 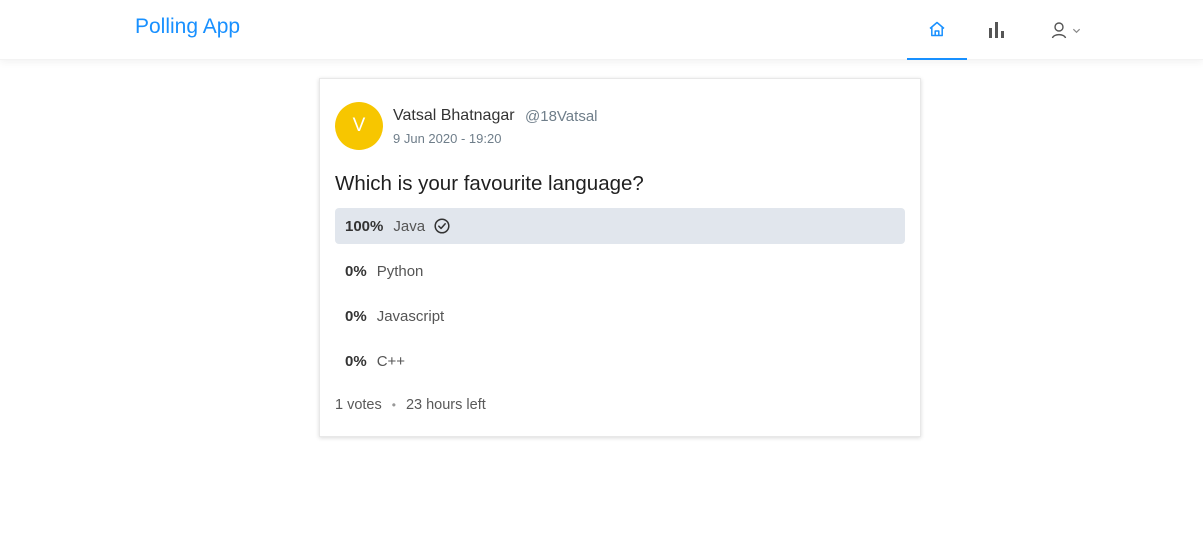 What do you see at coordinates (454, 116) in the screenshot?
I see `creator-name: Vatsal Bhatnagar` at bounding box center [454, 116].